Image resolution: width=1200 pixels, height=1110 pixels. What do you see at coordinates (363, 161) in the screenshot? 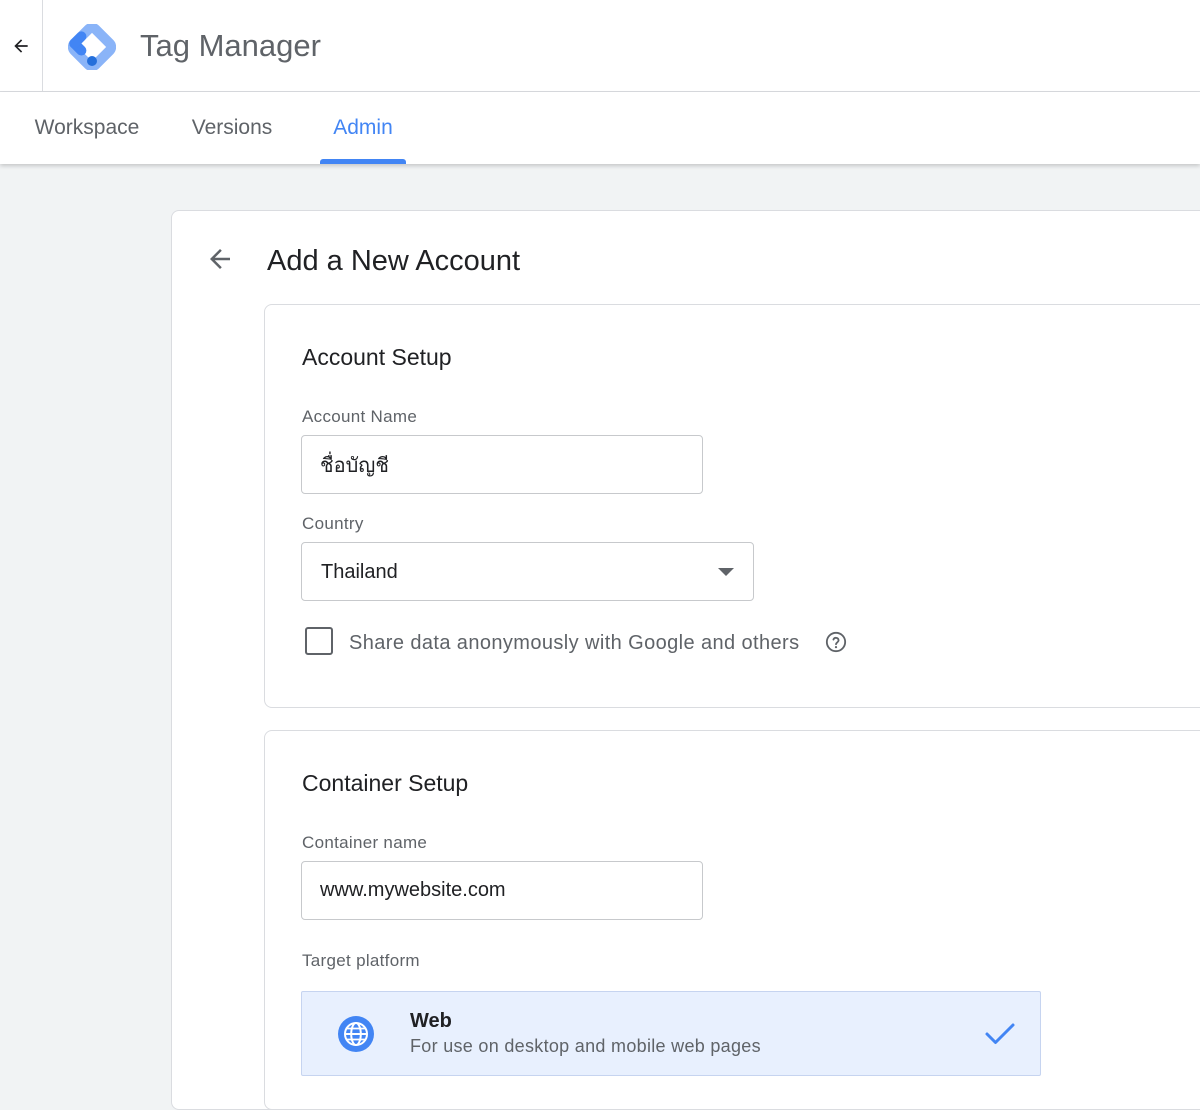
I see `active-tab-indicator` at bounding box center [363, 161].